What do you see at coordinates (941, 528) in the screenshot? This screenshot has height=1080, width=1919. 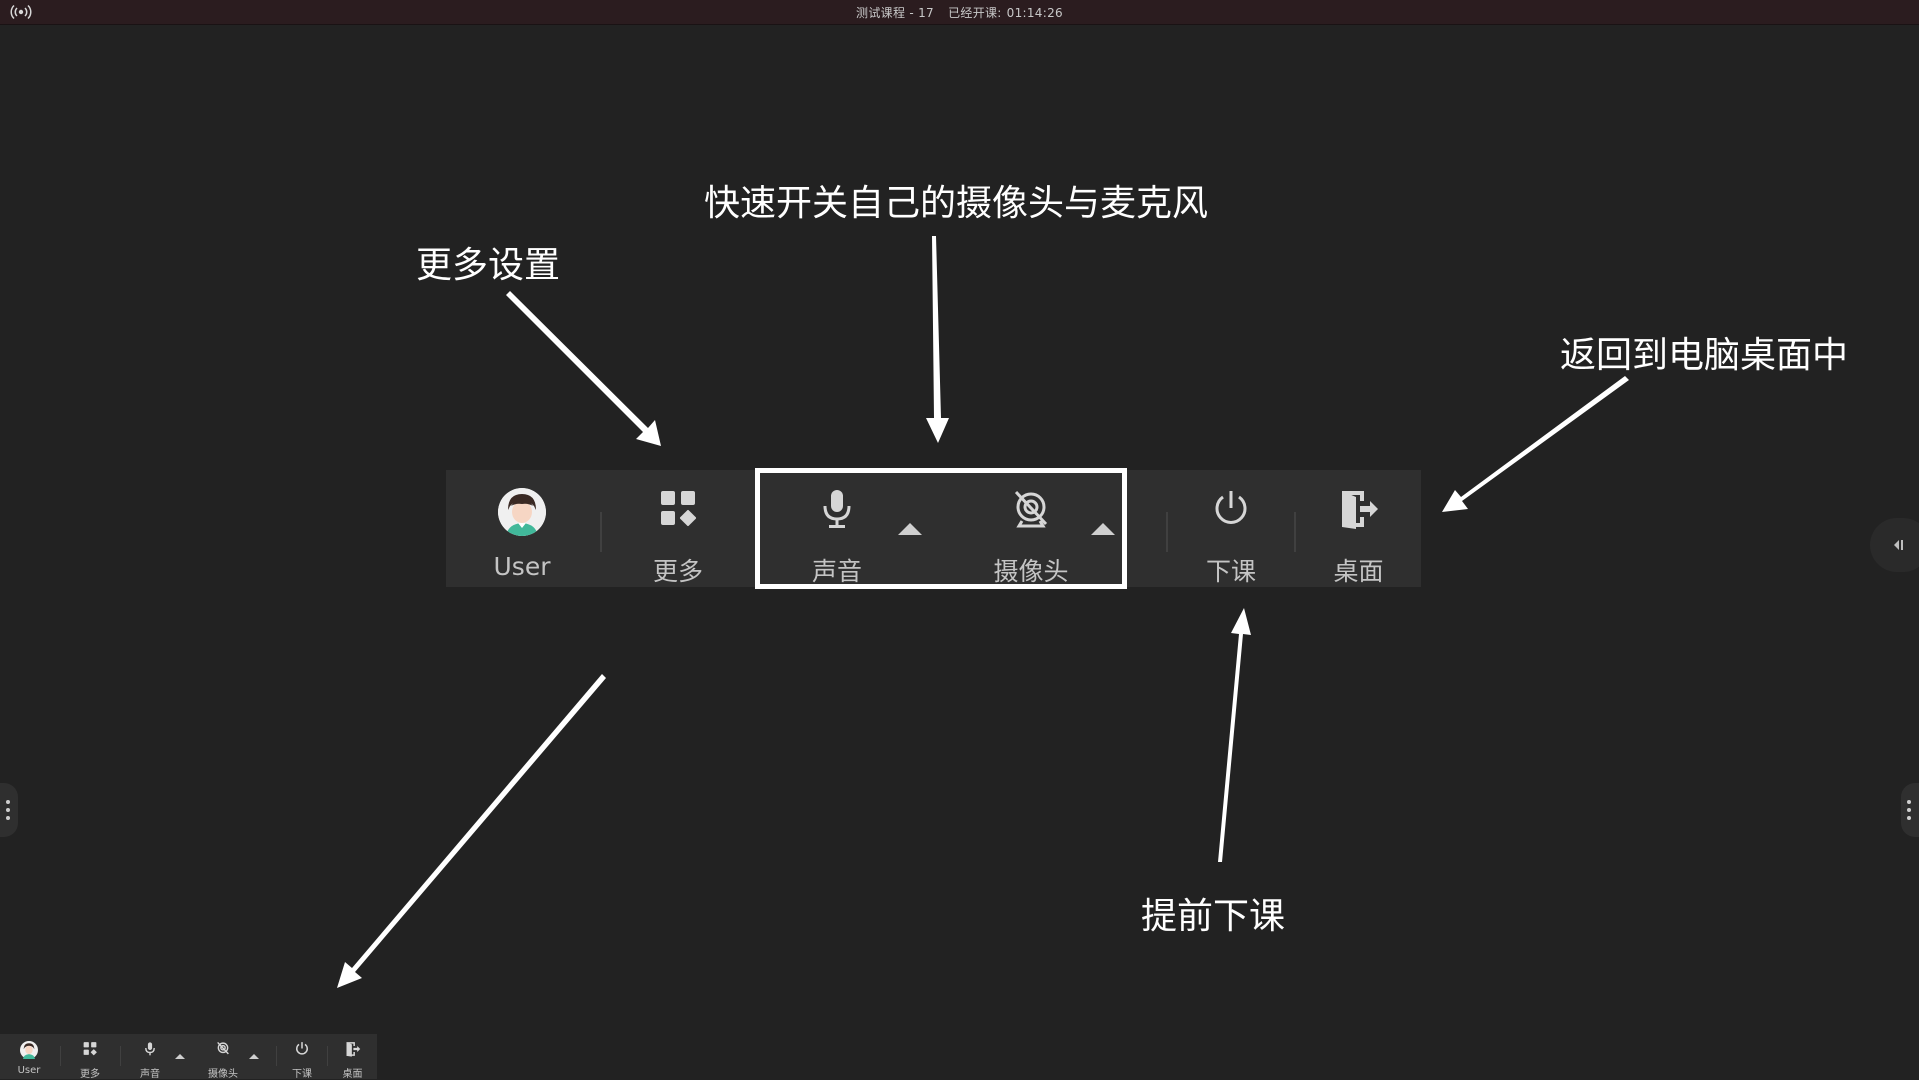 I see `highlight-box` at bounding box center [941, 528].